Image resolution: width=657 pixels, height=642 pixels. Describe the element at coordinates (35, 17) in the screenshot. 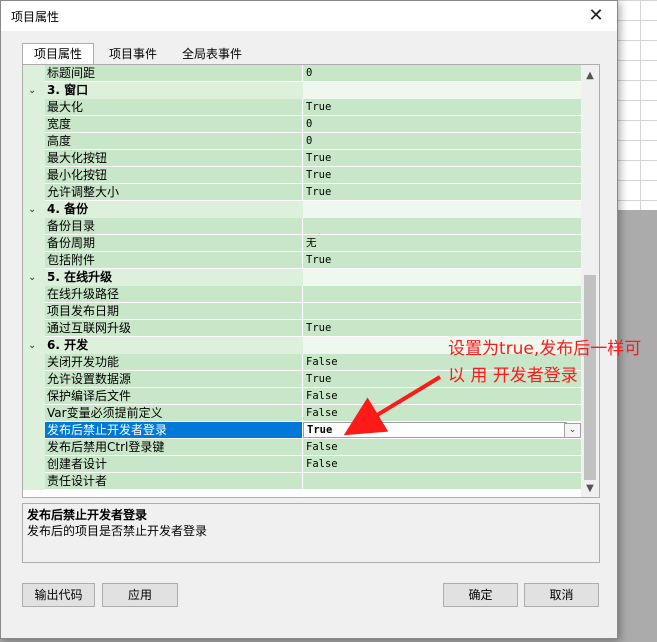

I see `dialog-title: 项目属性` at that location.